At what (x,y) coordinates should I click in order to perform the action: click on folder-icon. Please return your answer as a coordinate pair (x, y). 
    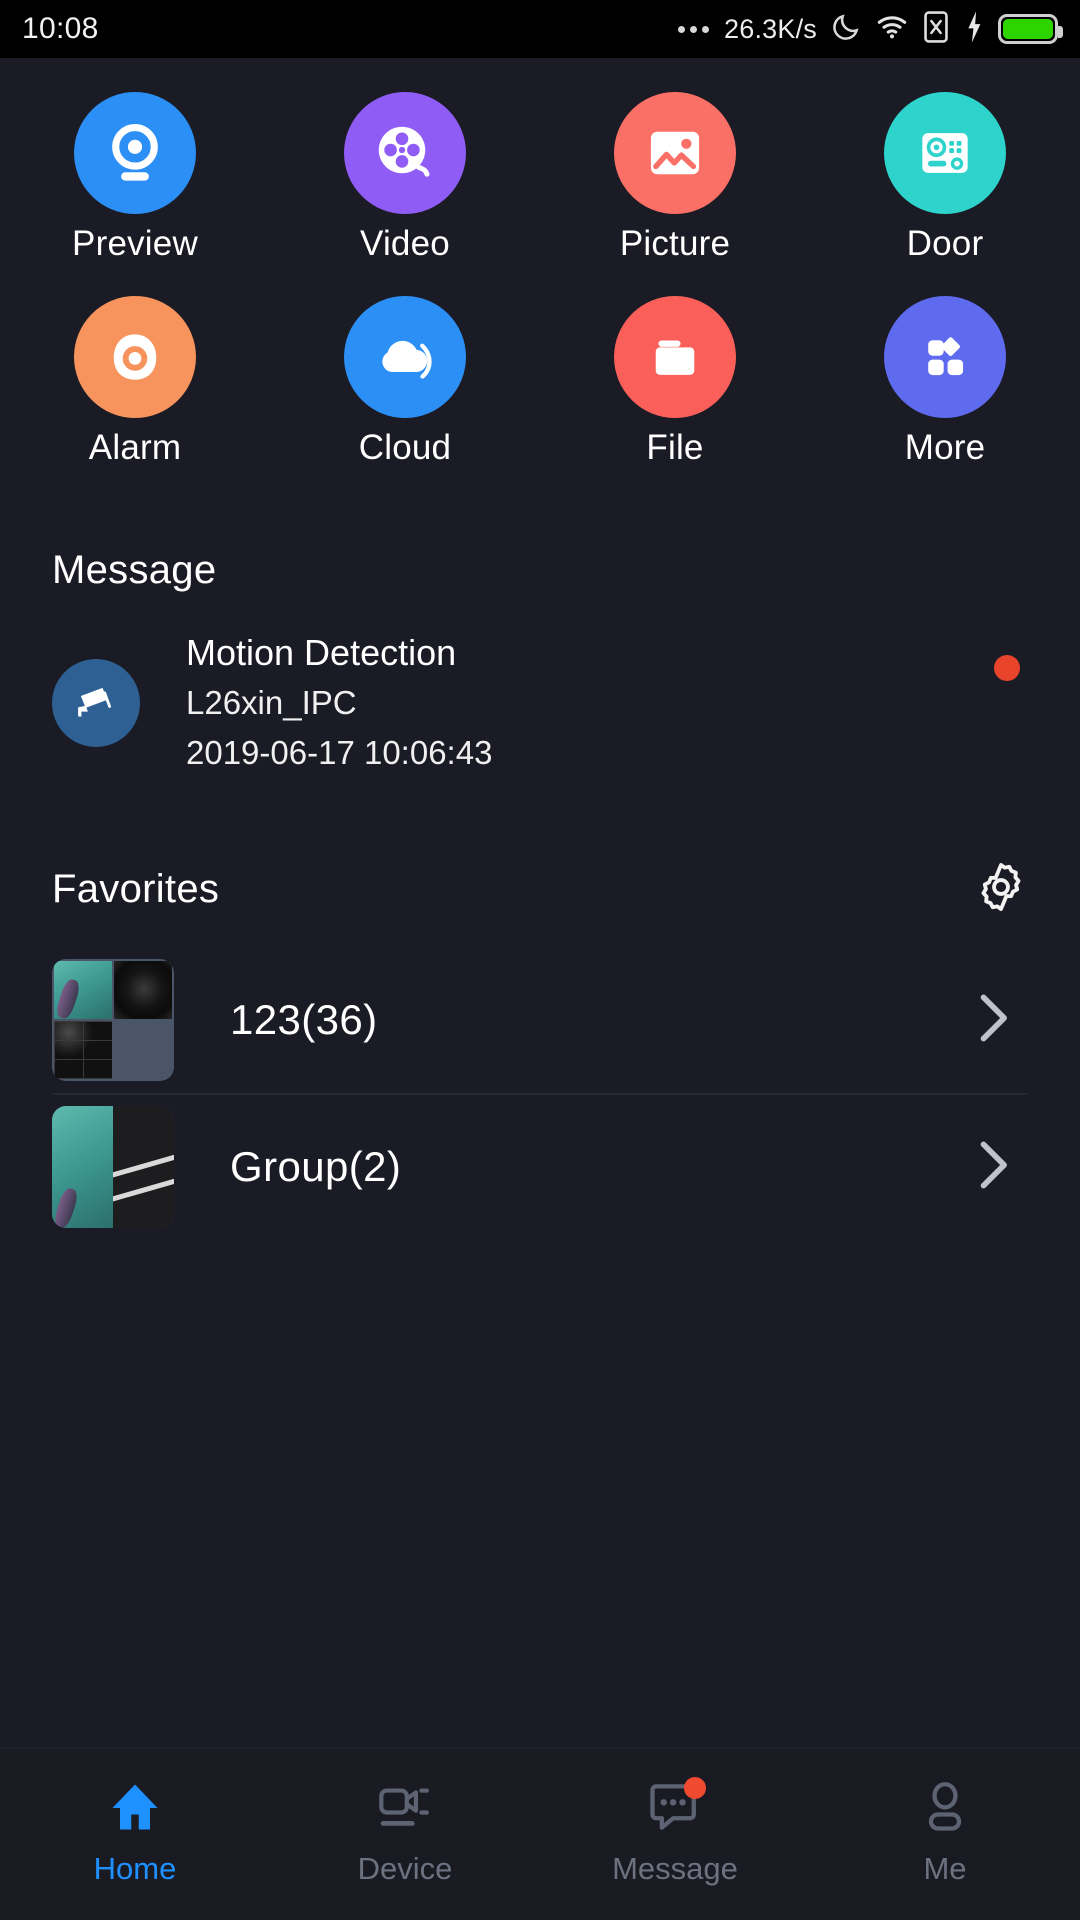
    Looking at the image, I should click on (675, 357).